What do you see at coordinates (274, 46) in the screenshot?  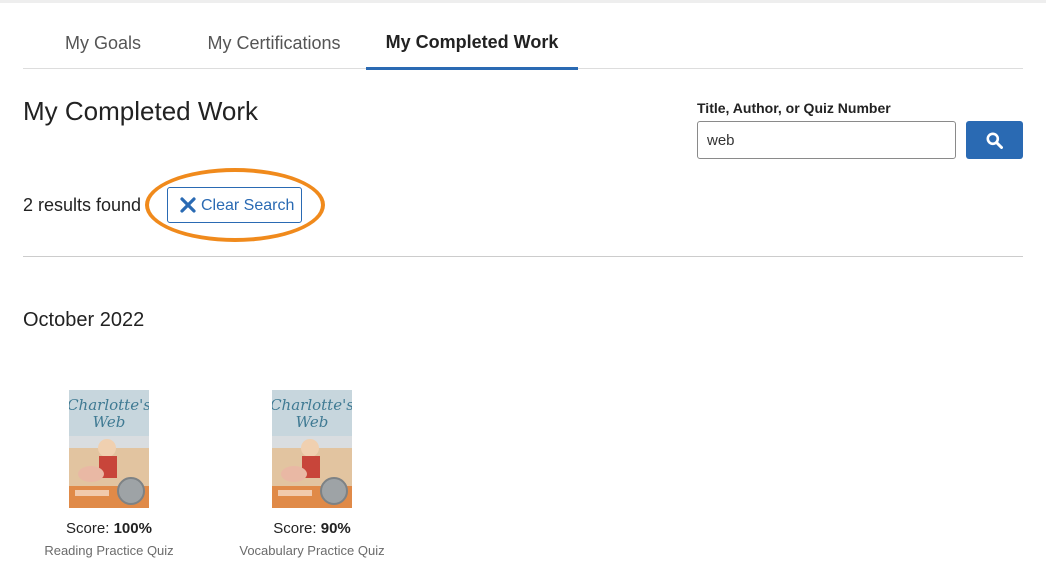 I see `tab-my-certifications: My Certifications` at bounding box center [274, 46].